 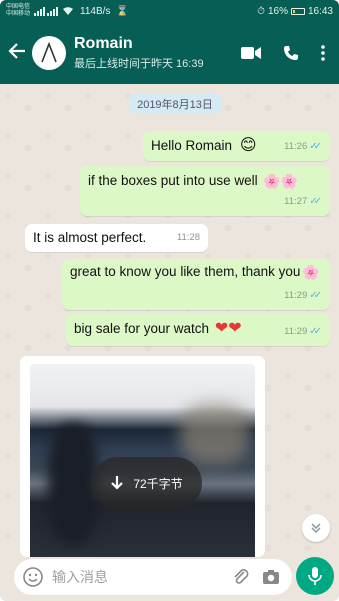 I want to click on avatar, so click(x=49, y=53).